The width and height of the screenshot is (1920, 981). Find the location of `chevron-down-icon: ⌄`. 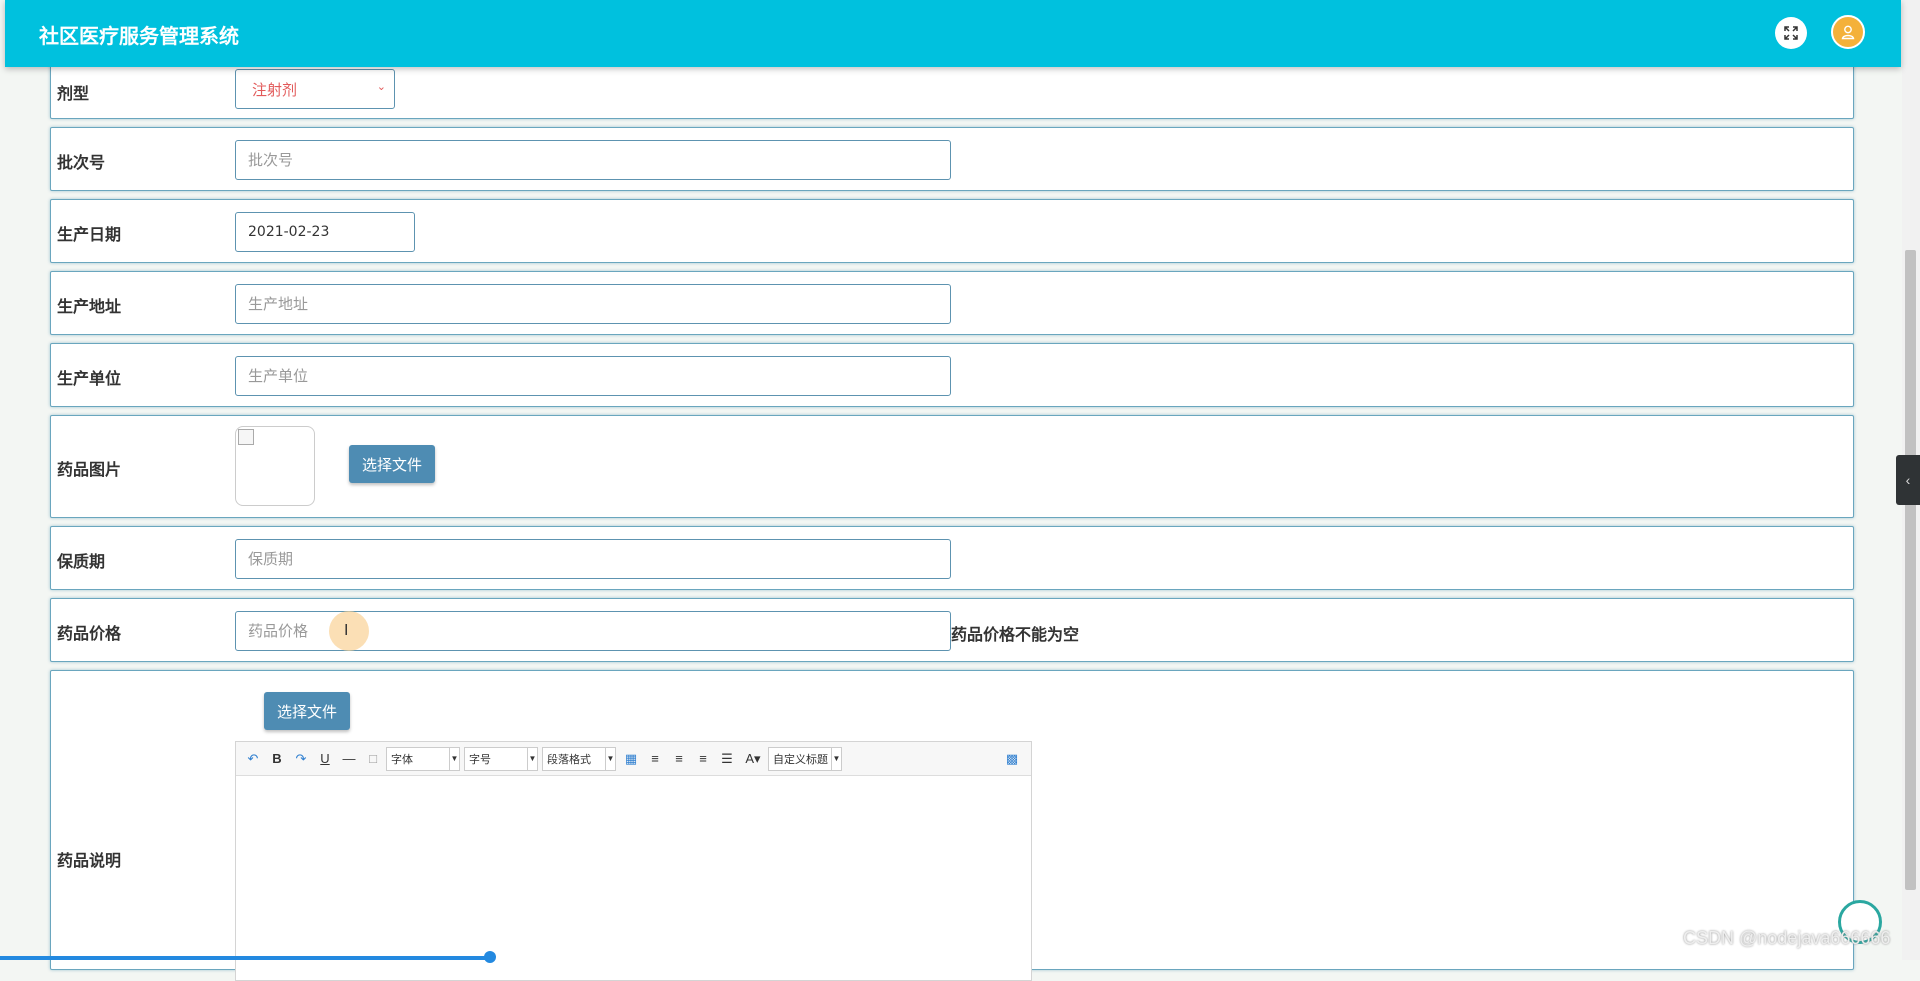

chevron-down-icon: ⌄ is located at coordinates (381, 86).